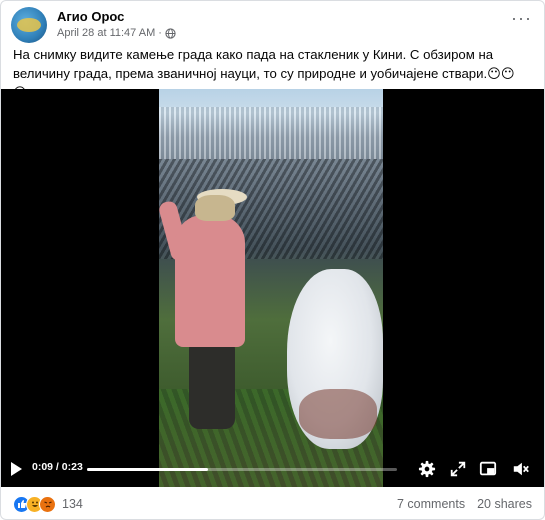 The height and width of the screenshot is (520, 545). I want to click on post-meta: April 28 at 11:47 AM ·, so click(116, 33).